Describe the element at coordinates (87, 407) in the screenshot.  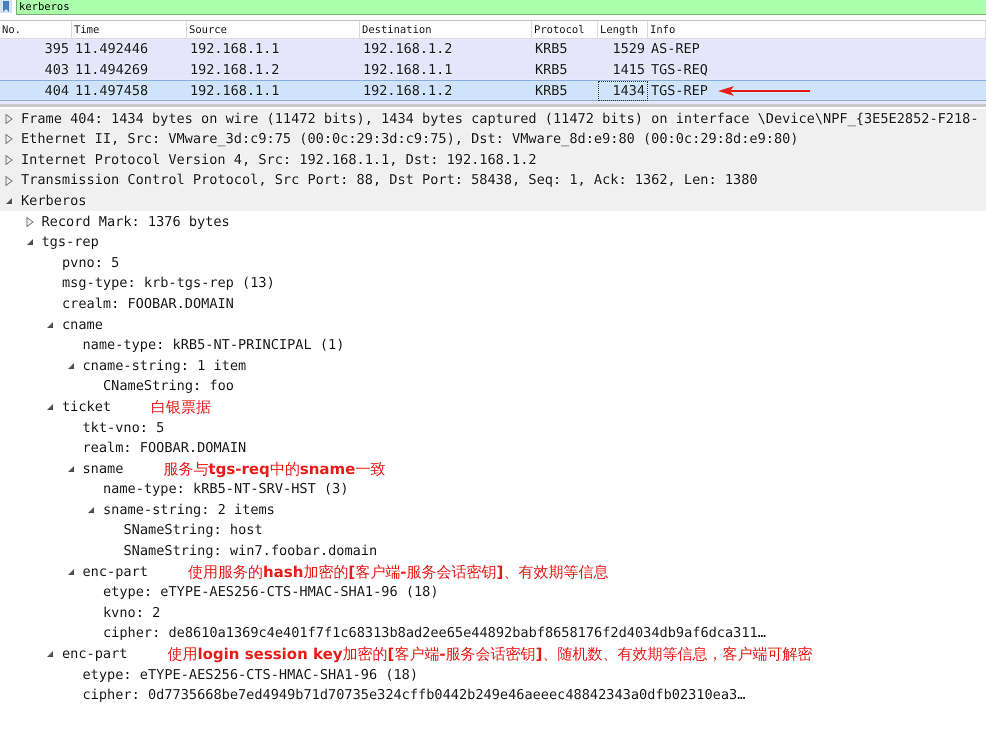
I see `tree-item: ticket` at that location.